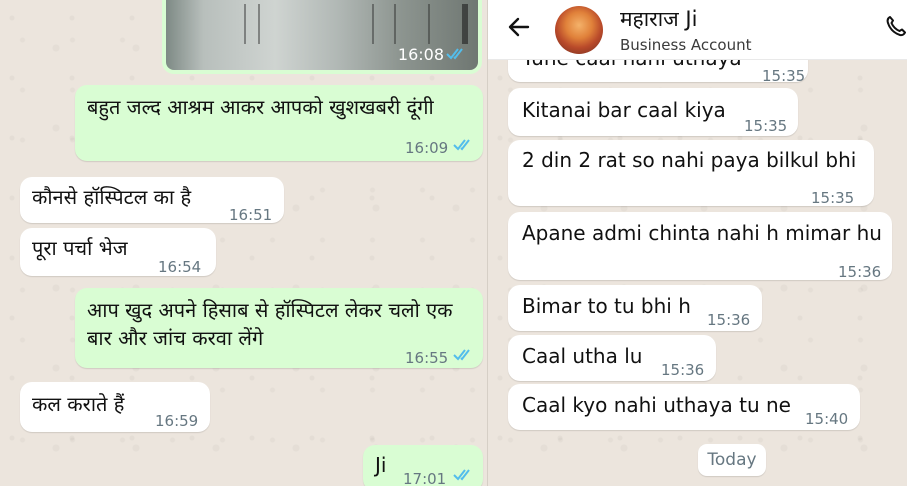 The height and width of the screenshot is (486, 907). Describe the element at coordinates (732, 460) in the screenshot. I see `date-chip: Today` at that location.